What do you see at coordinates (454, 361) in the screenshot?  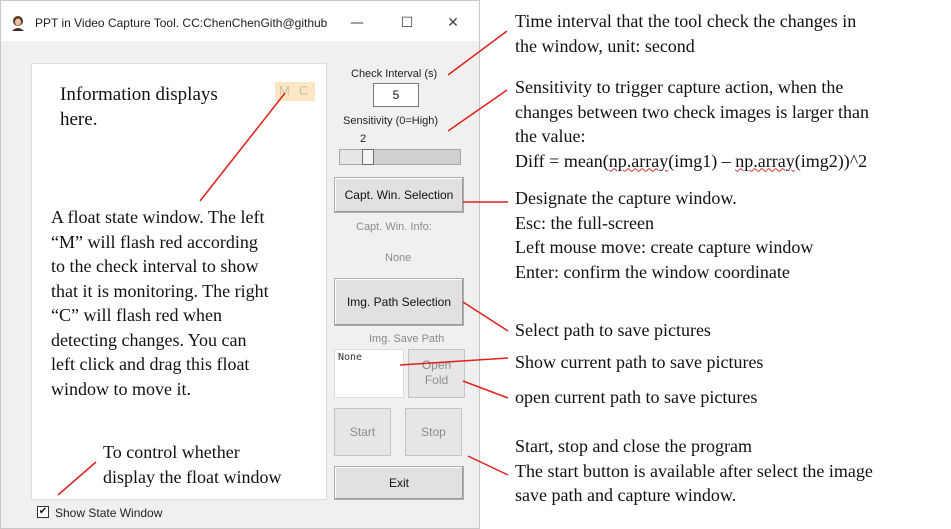 I see `annotation-line-show-path` at bounding box center [454, 361].